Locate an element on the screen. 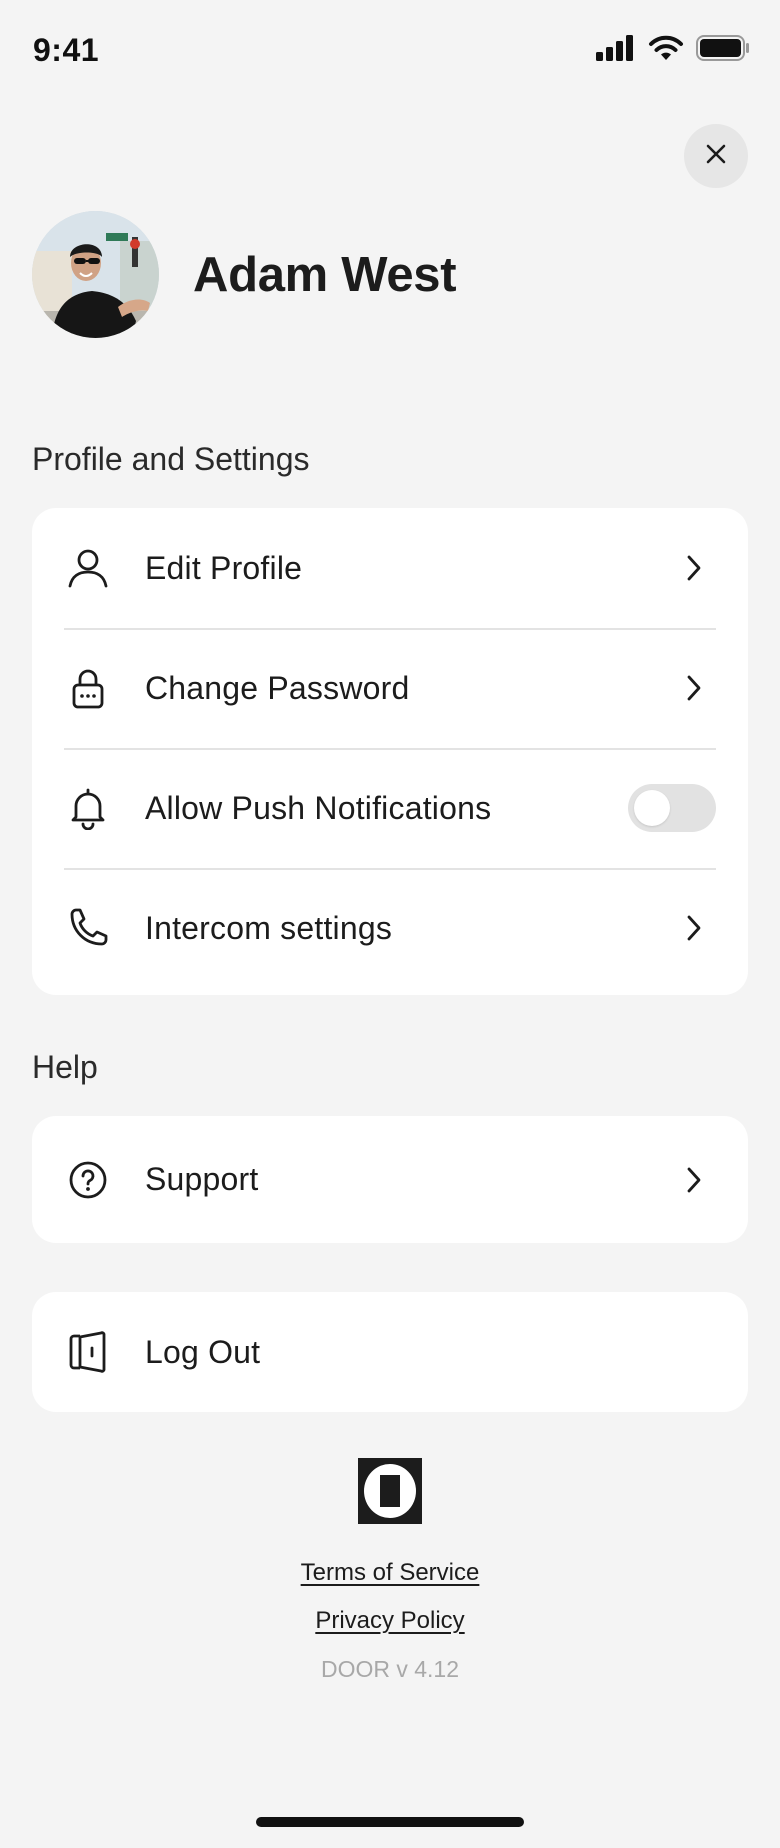  cellular-signal-icon is located at coordinates (616, 48).